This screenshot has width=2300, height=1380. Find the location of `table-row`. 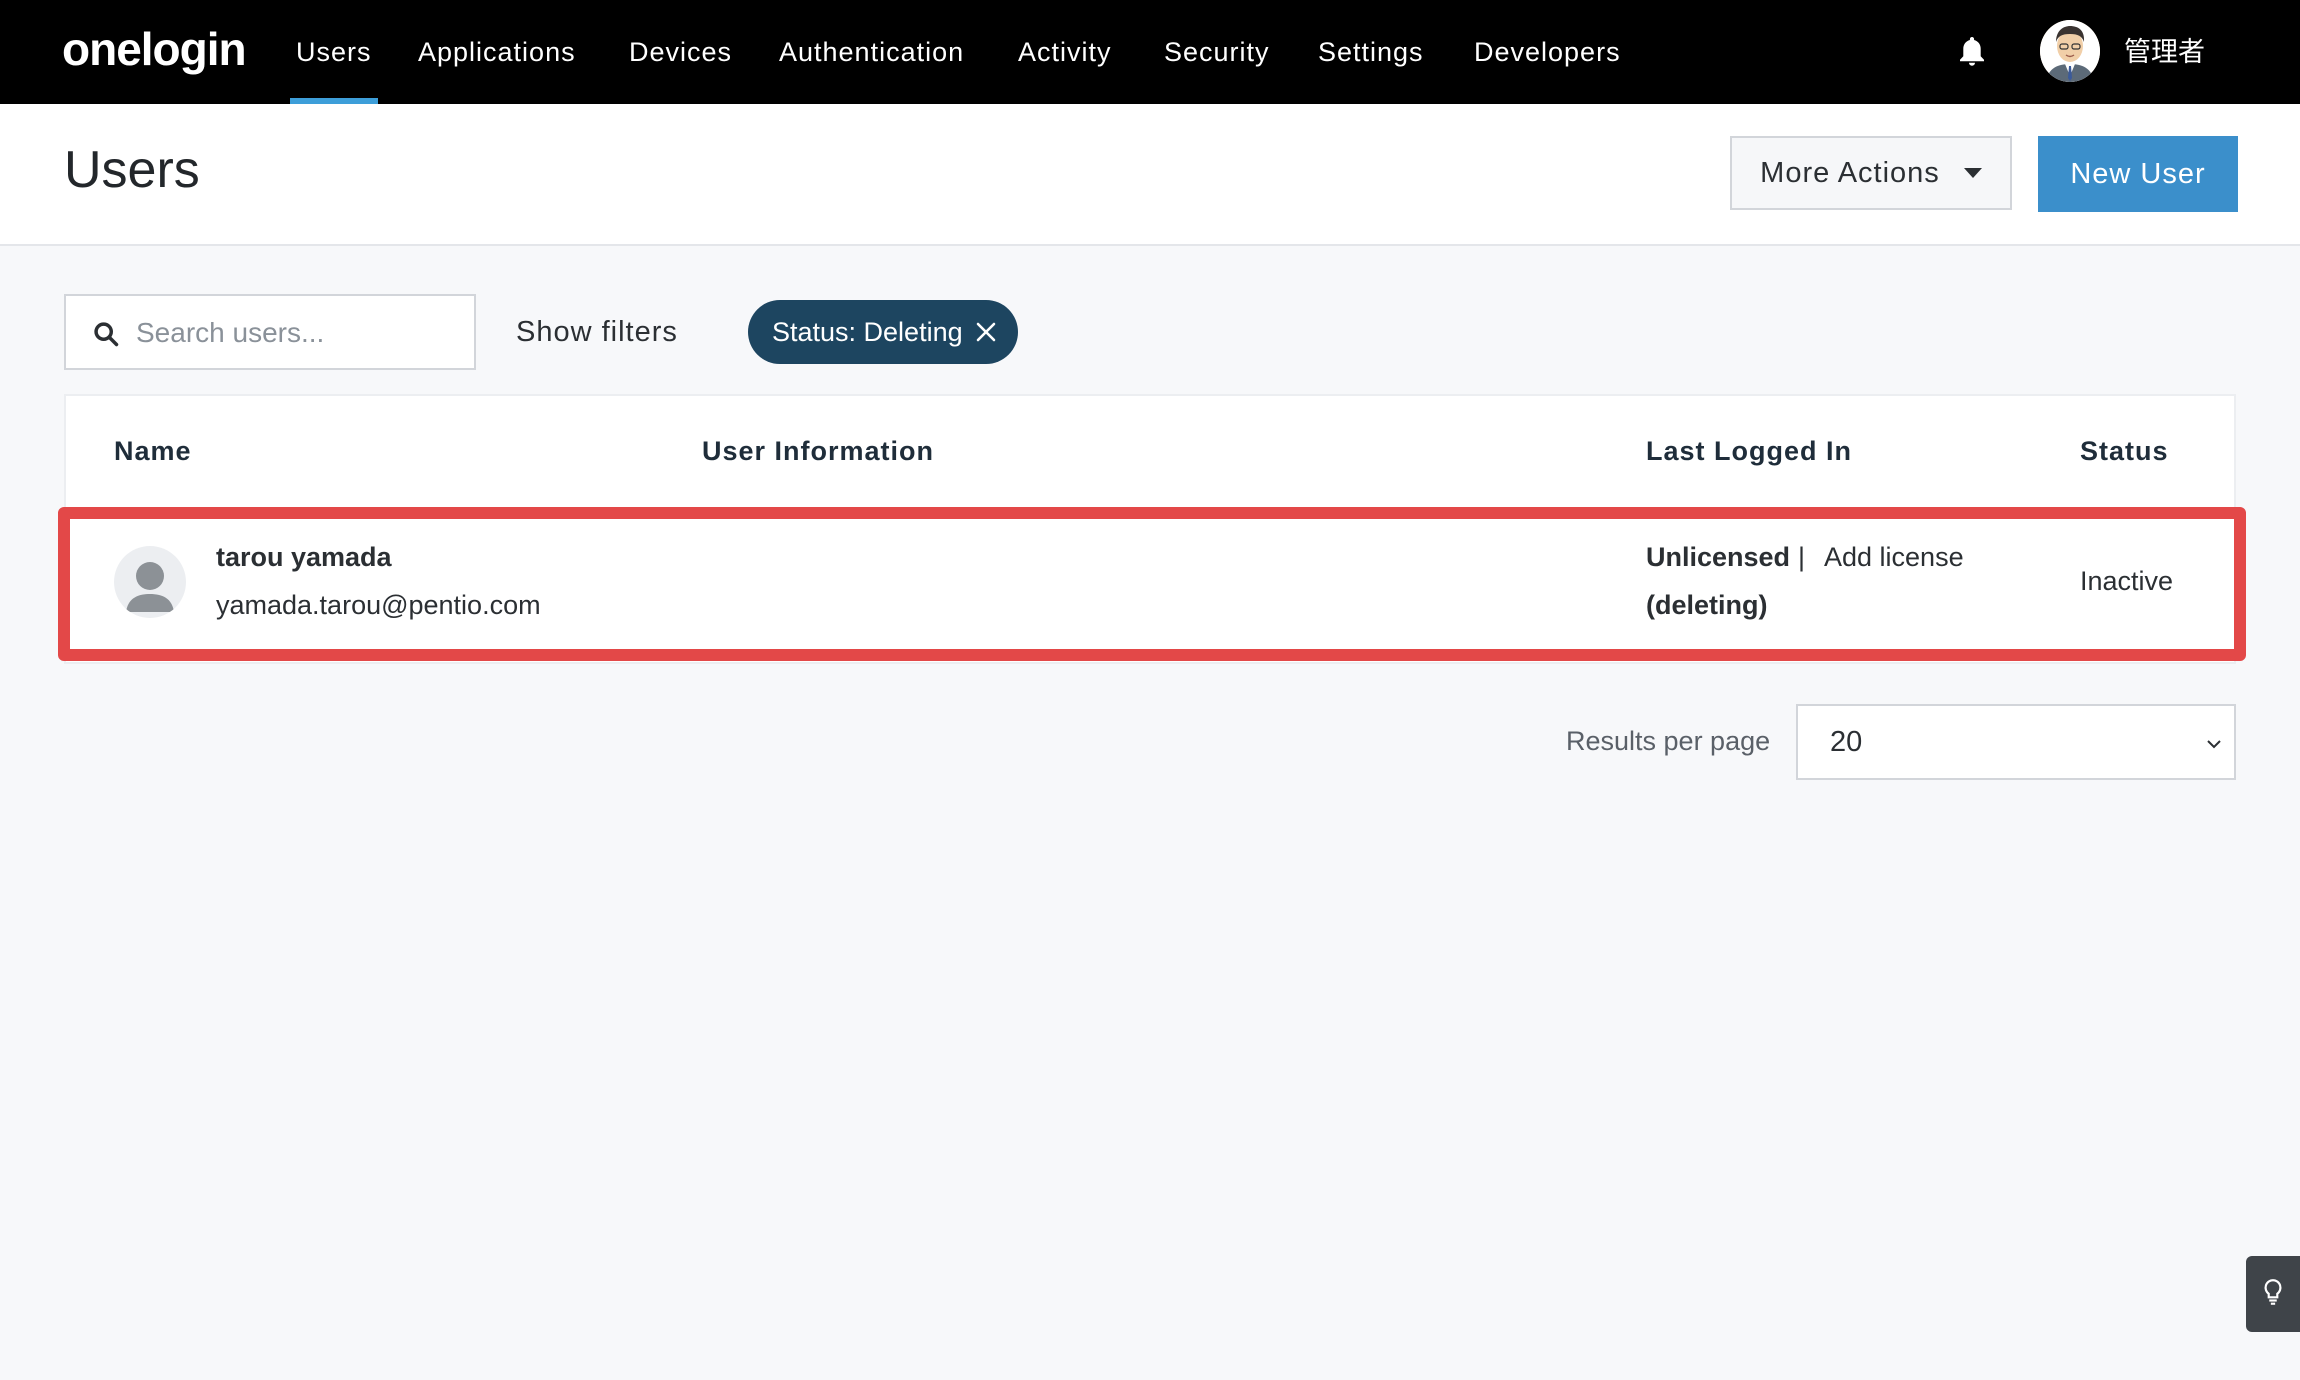

table-row is located at coordinates (1152, 584).